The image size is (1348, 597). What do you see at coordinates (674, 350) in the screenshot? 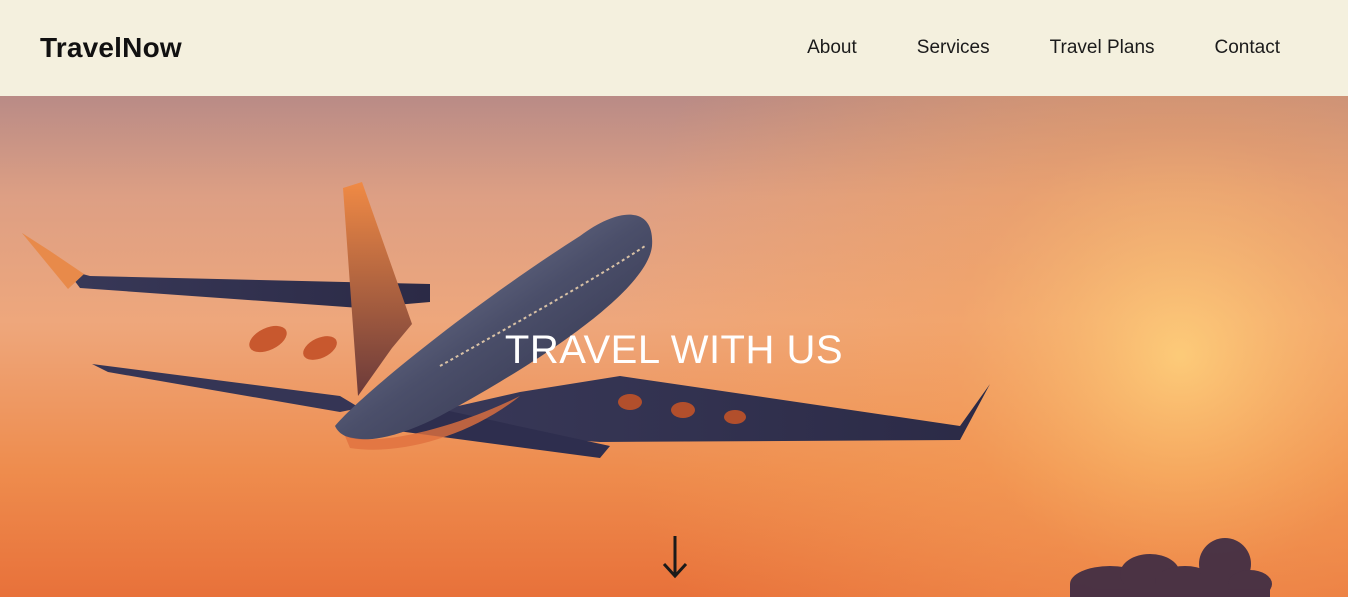
I see `hero-title: TRAVEL WITH US` at bounding box center [674, 350].